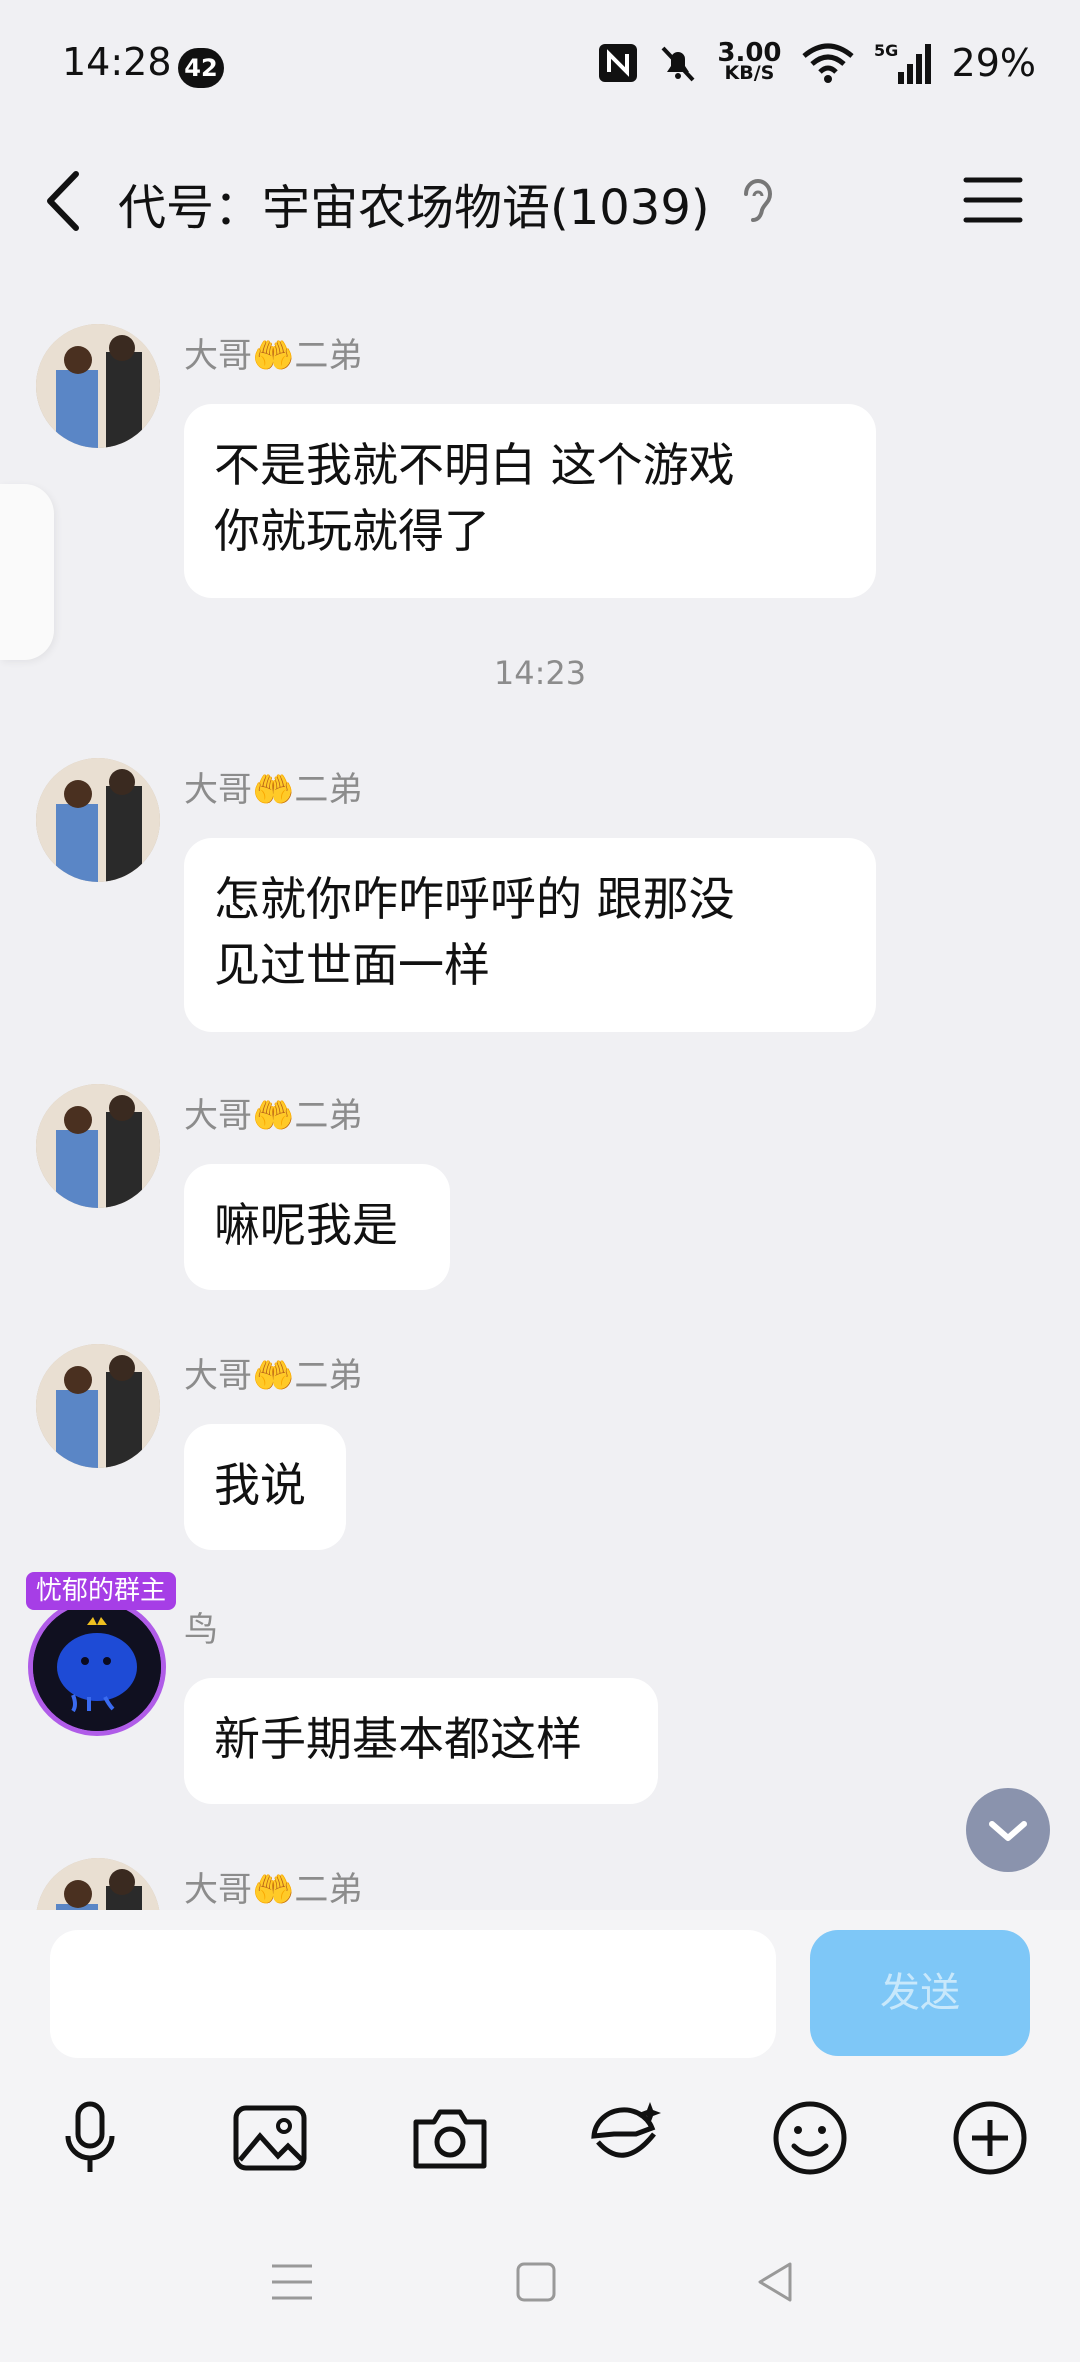 Image resolution: width=1080 pixels, height=2362 pixels. What do you see at coordinates (626, 2138) in the screenshot?
I see `sticker-icon` at bounding box center [626, 2138].